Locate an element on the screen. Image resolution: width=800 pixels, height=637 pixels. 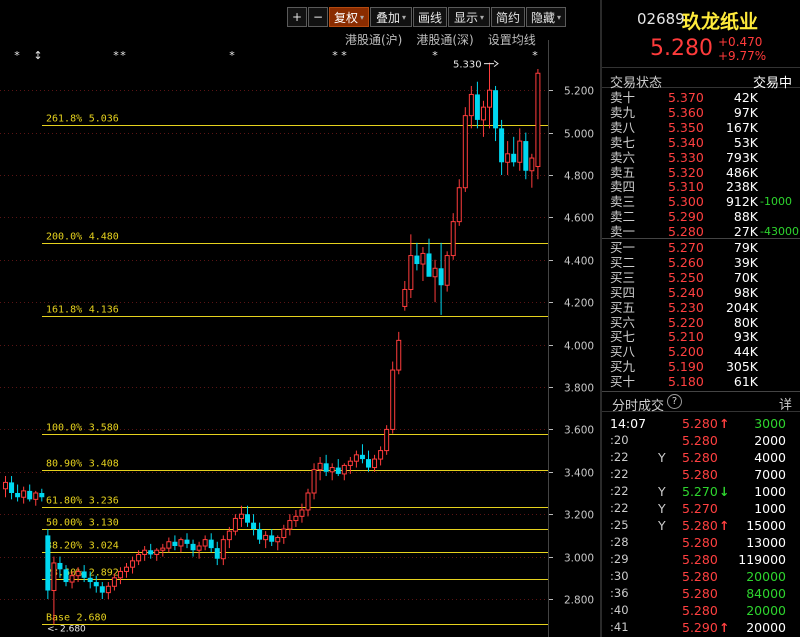
orderbook-row: 买八 5.200 44K is located at coordinates (701, 351).